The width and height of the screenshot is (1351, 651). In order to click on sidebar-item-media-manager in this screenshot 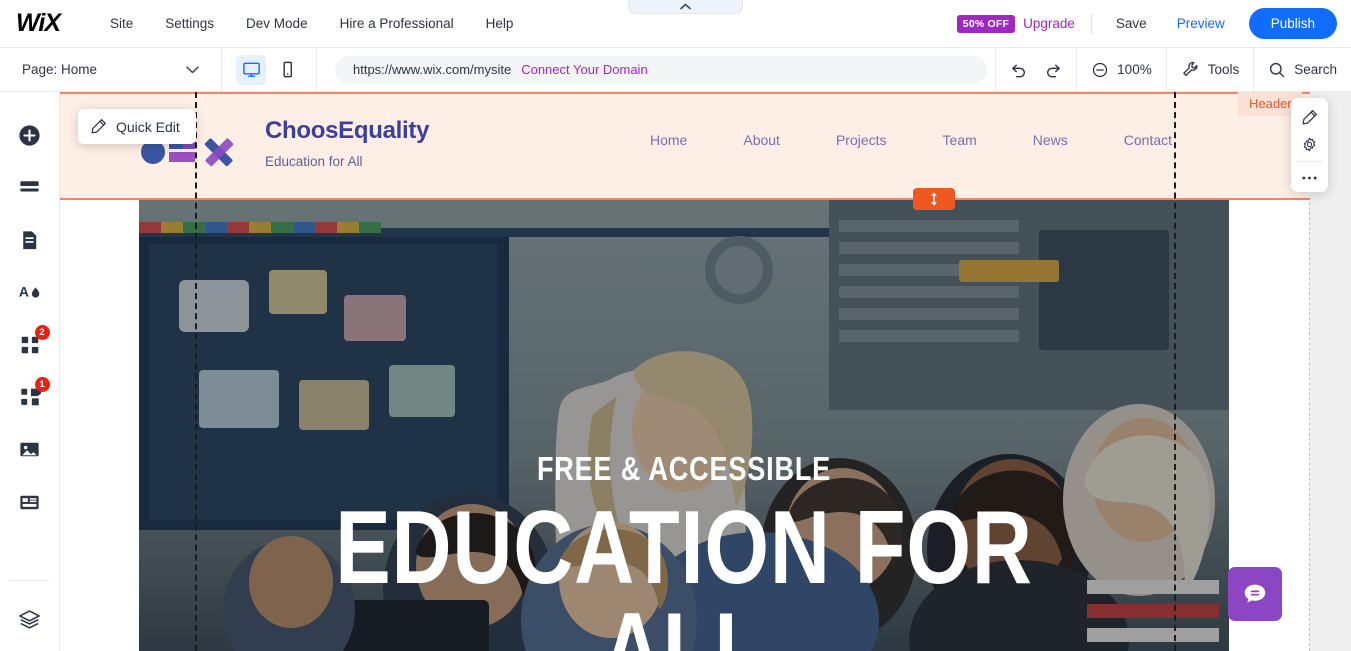, I will do `click(30, 450)`.